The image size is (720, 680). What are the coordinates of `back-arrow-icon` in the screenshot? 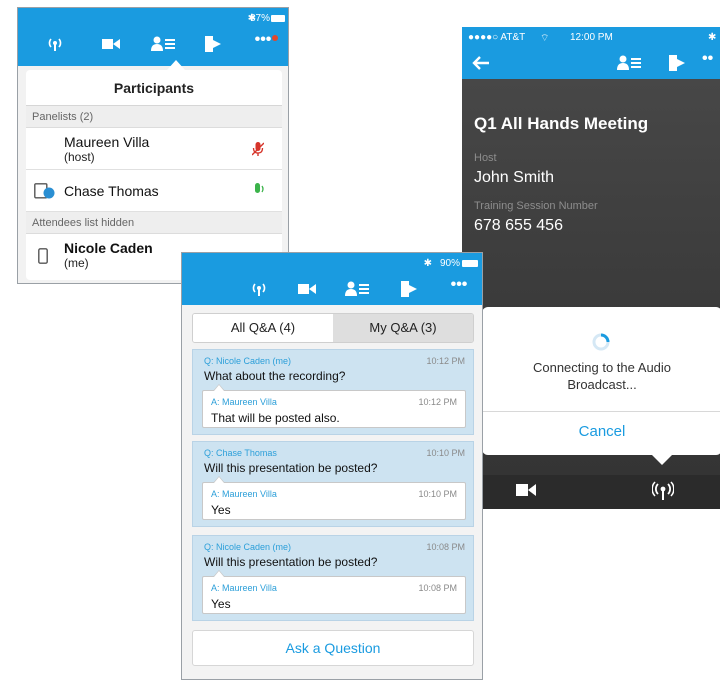 It's located at (480, 63).